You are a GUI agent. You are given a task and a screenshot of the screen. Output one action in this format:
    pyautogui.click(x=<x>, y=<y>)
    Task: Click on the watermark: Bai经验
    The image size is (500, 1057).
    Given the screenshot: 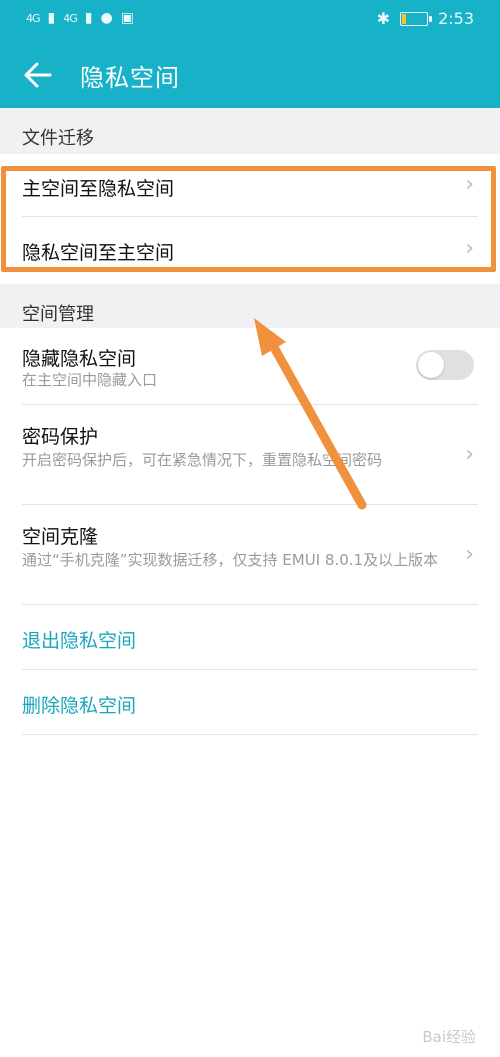 What is the action you would take?
    pyautogui.click(x=449, y=1037)
    